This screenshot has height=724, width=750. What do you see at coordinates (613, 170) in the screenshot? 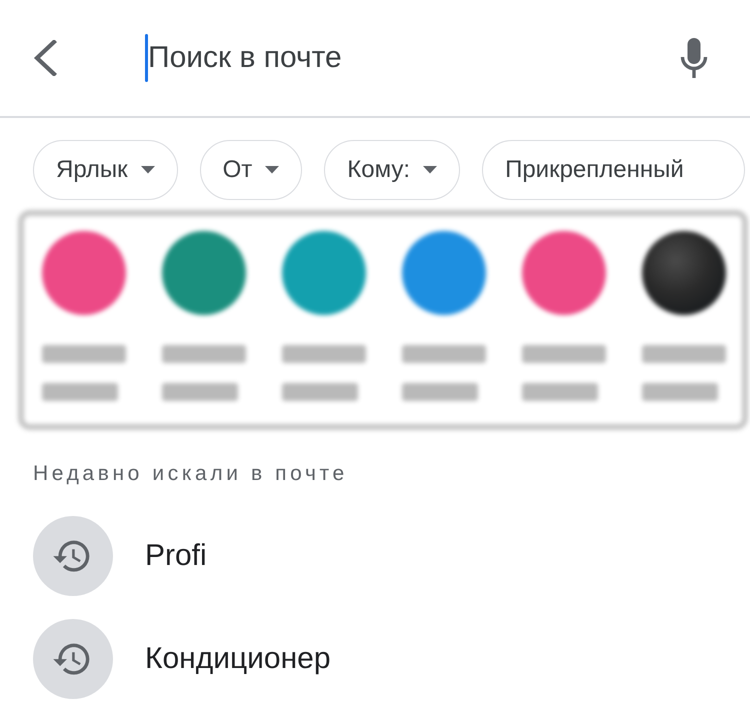
I see `filter-chip: Прикрепленный` at bounding box center [613, 170].